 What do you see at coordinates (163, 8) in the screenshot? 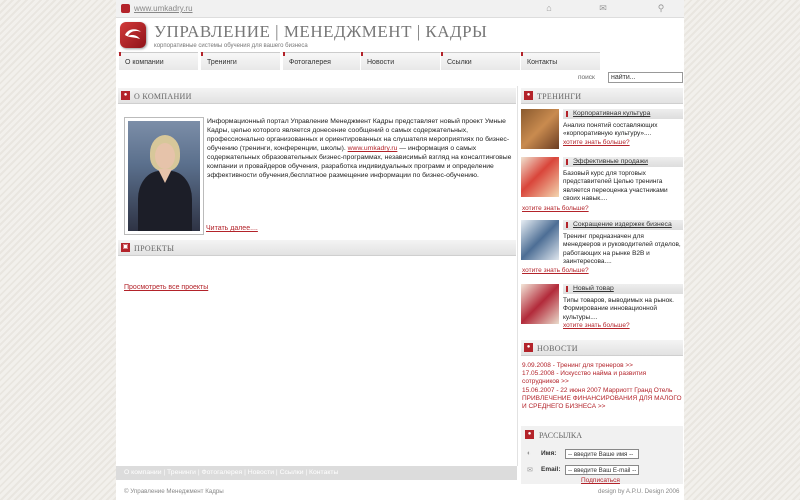
I see `site-url-link: www.umkadry.ru` at bounding box center [163, 8].